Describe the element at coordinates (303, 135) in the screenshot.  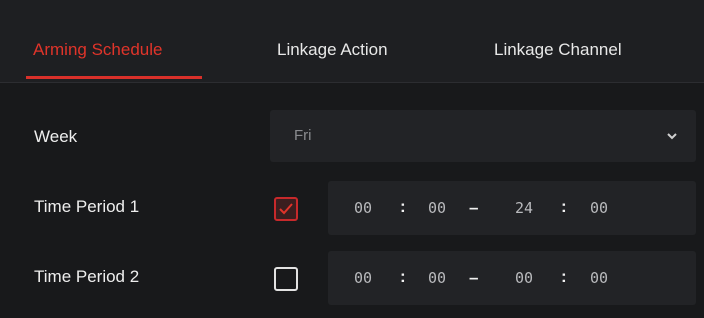
I see `week-selected-value: Fri` at that location.